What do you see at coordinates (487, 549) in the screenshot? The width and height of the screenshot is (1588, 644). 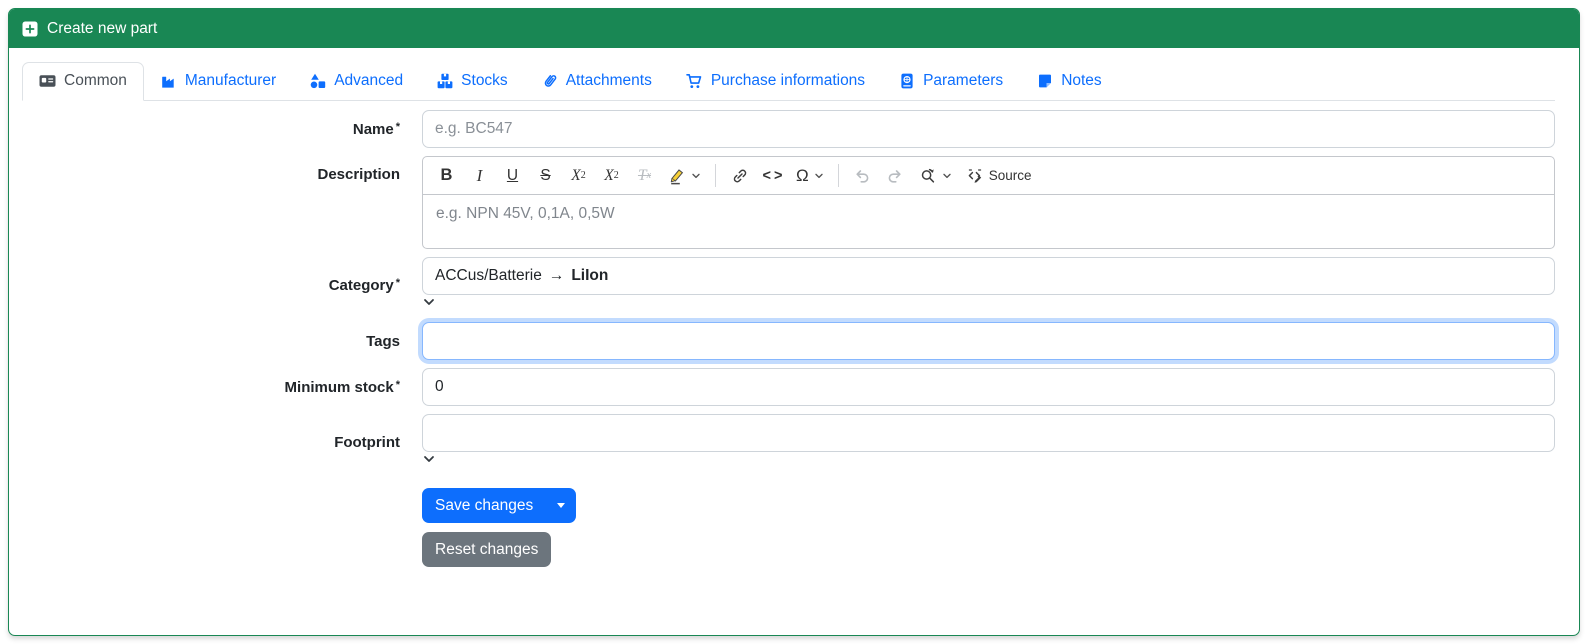 I see `reset-button: Reset changes` at bounding box center [487, 549].